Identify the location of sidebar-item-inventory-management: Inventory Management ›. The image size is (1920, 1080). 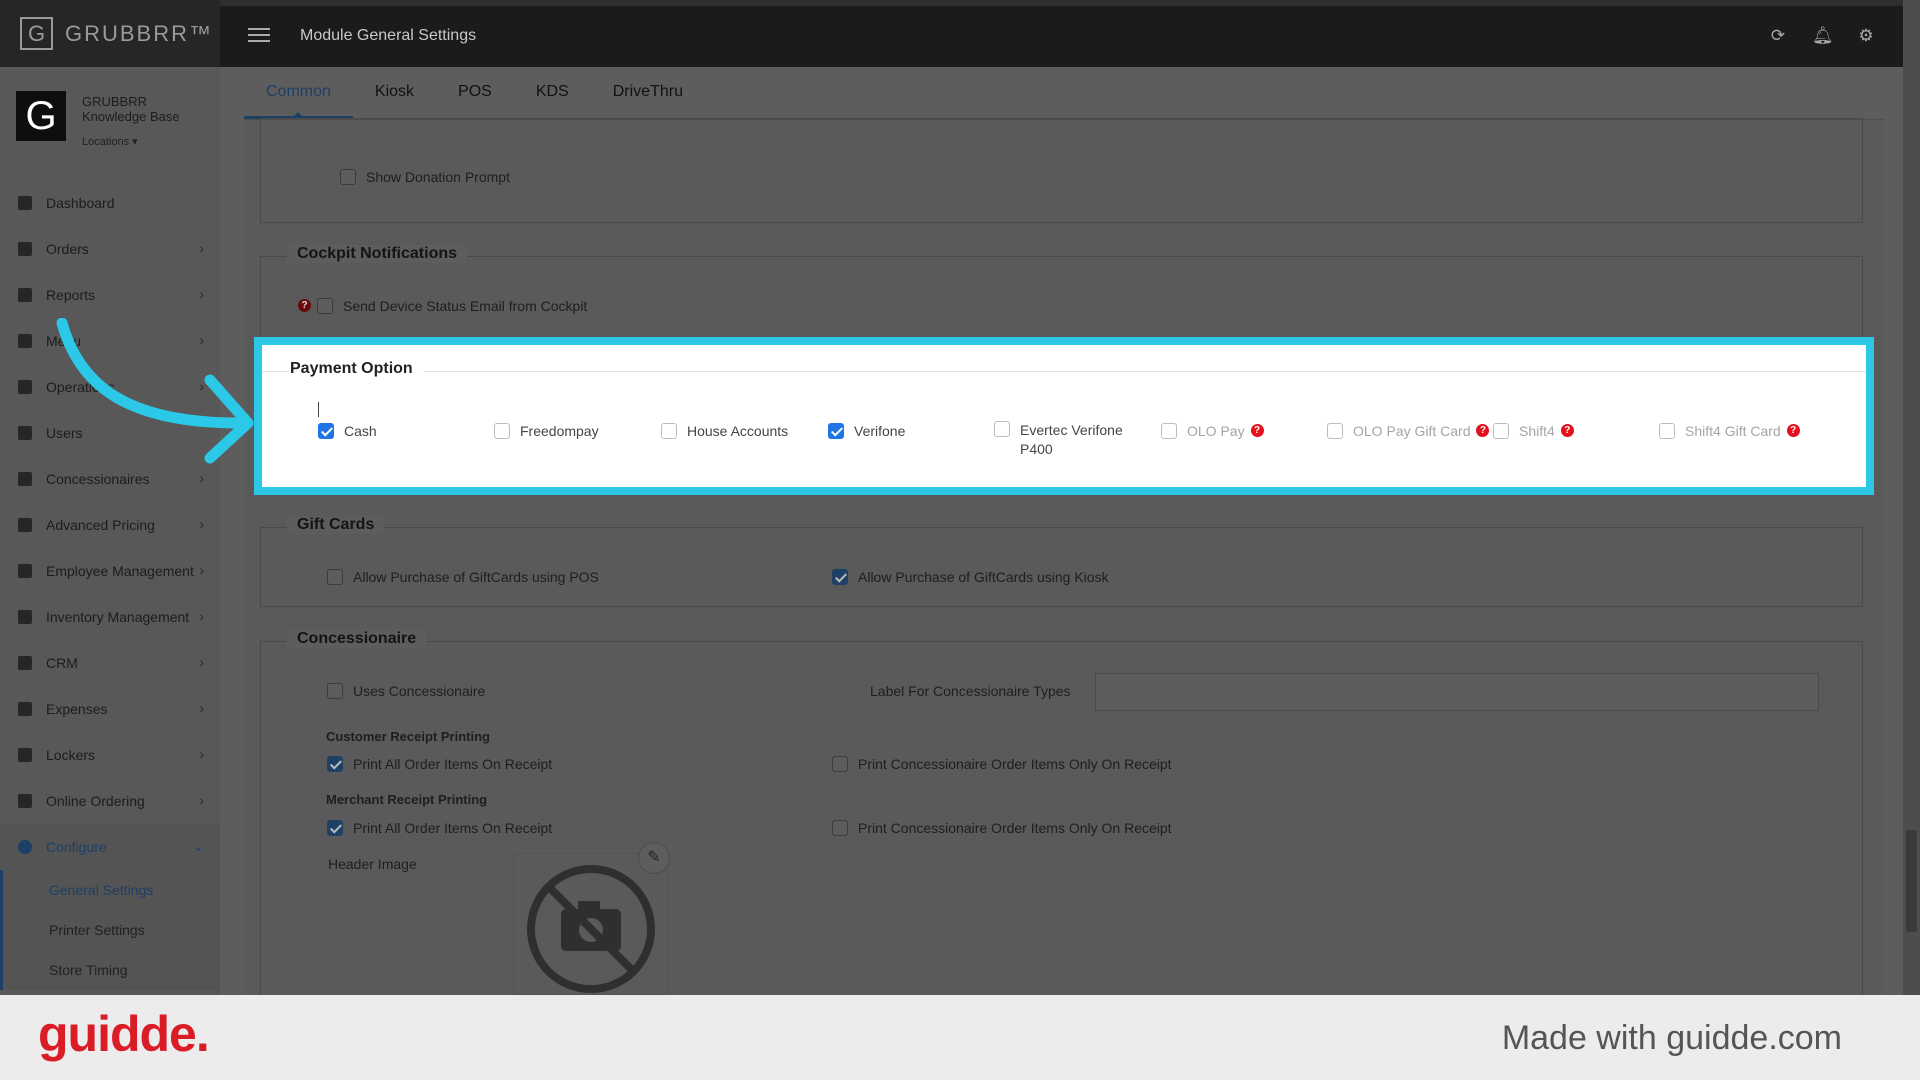
(110, 617).